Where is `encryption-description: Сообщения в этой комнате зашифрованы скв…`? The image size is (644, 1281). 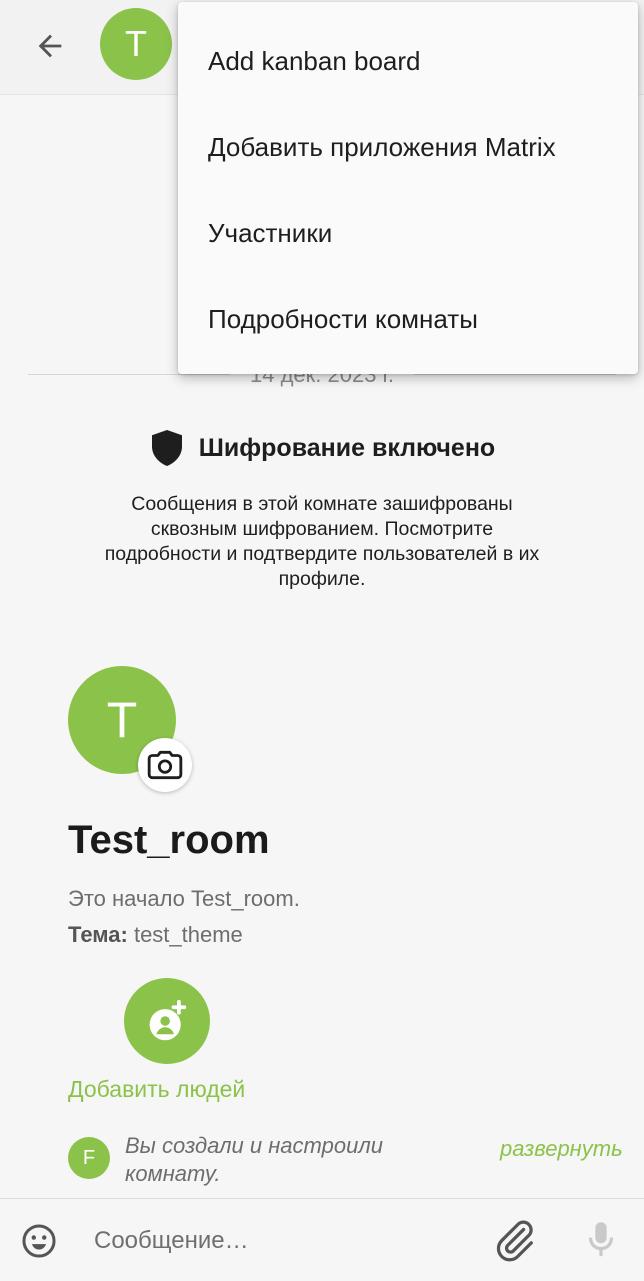 encryption-description: Сообщения в этой комнате зашифрованы скв… is located at coordinates (322, 541).